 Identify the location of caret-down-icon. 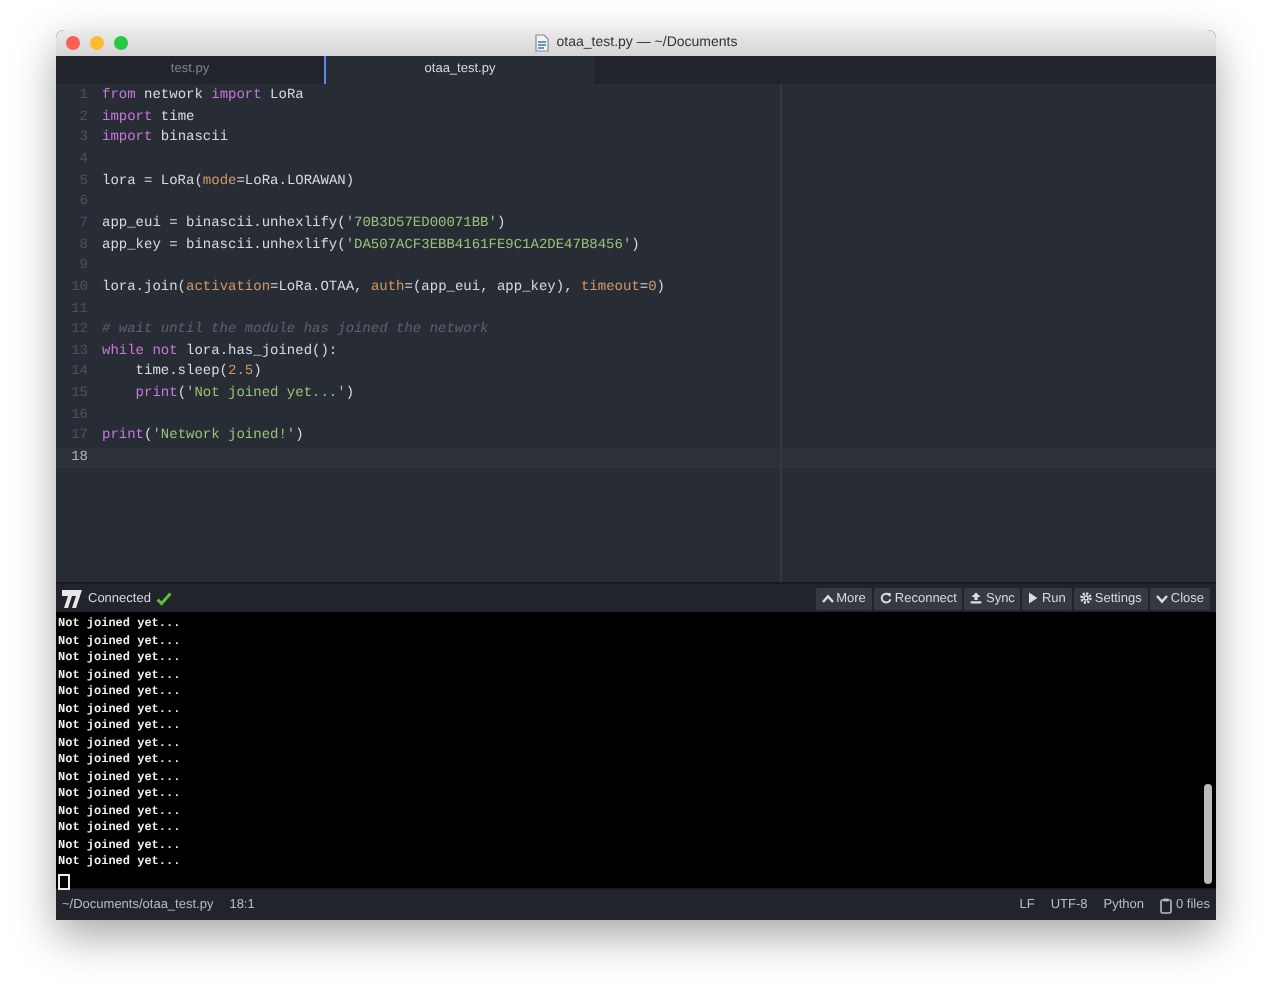
(1161, 598).